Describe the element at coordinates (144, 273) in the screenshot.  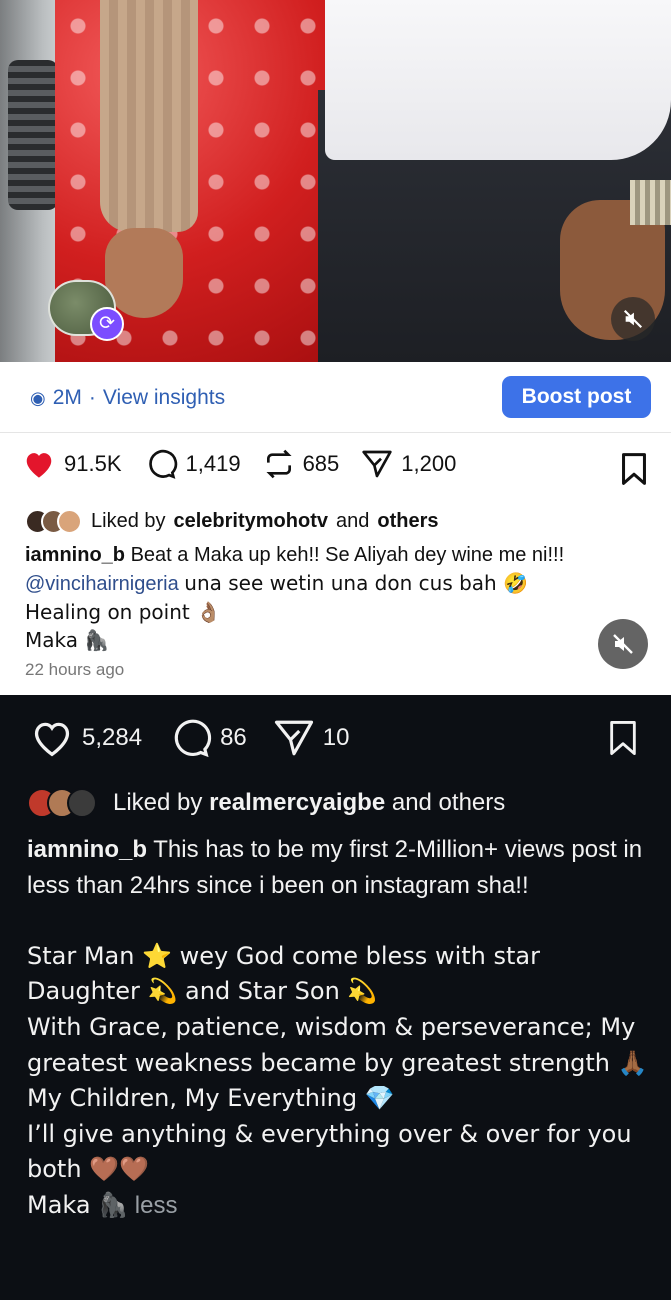
I see `child-hand` at that location.